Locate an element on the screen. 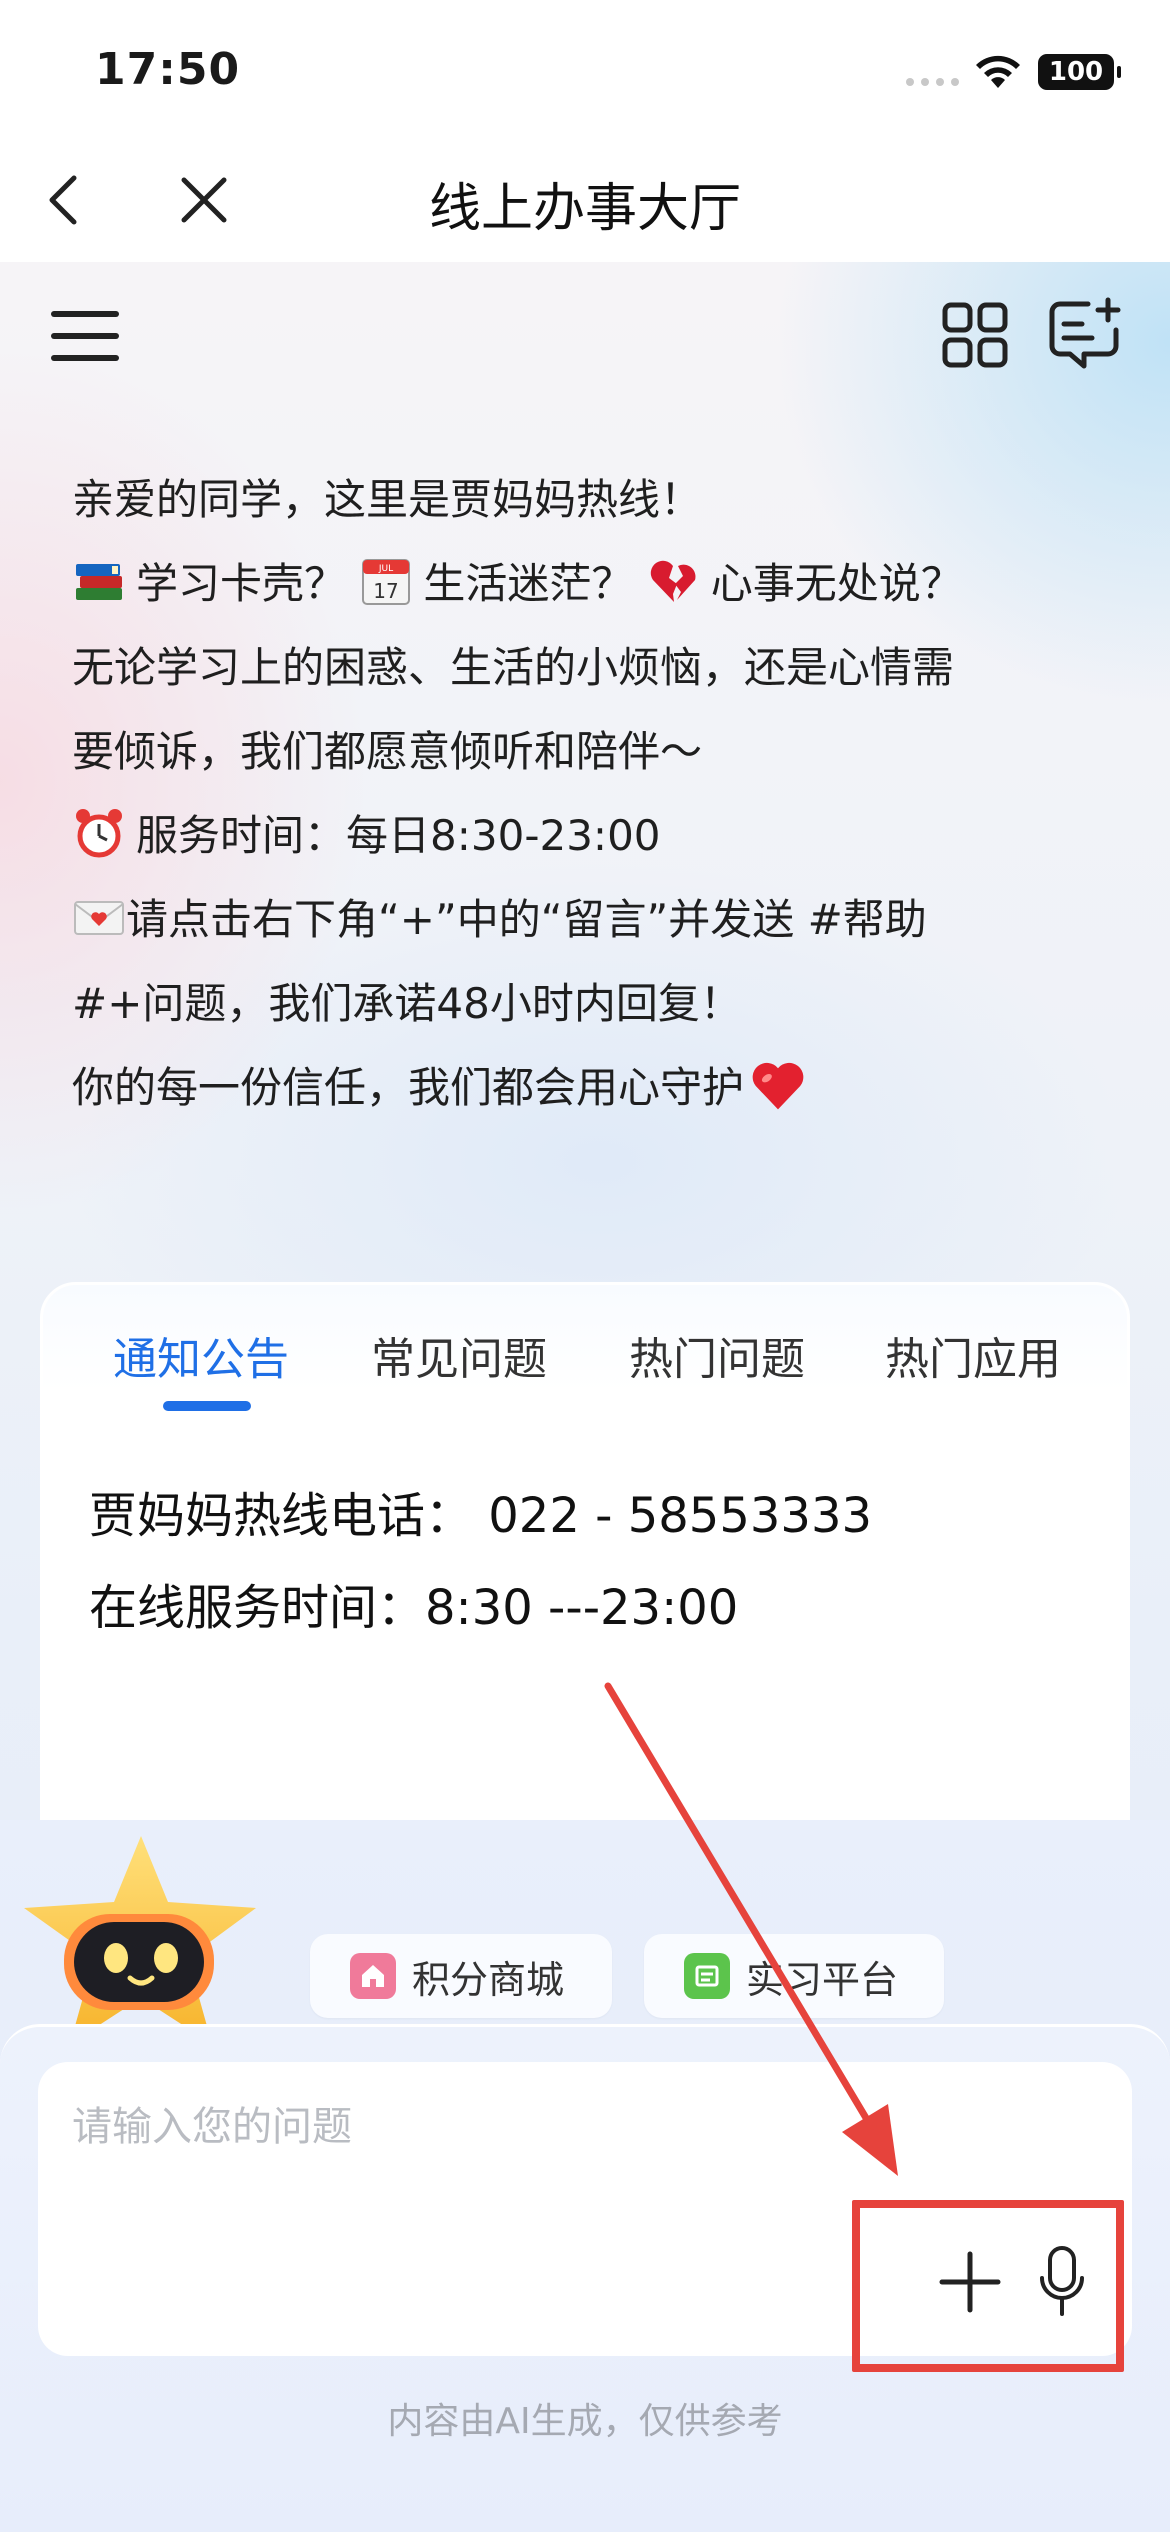 This screenshot has width=1170, height=2532. welcome-line: 无论学习上的困惑、生活的小烦恼，还是心情需 is located at coordinates (513, 667).